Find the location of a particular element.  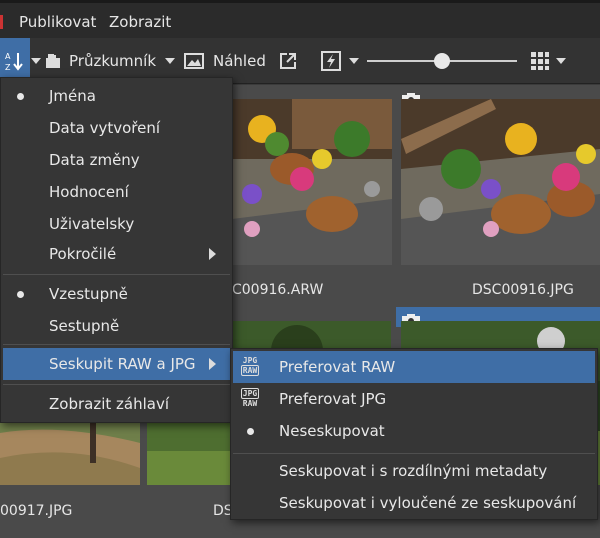

sort-az-icon: A Z is located at coordinates (14, 62).